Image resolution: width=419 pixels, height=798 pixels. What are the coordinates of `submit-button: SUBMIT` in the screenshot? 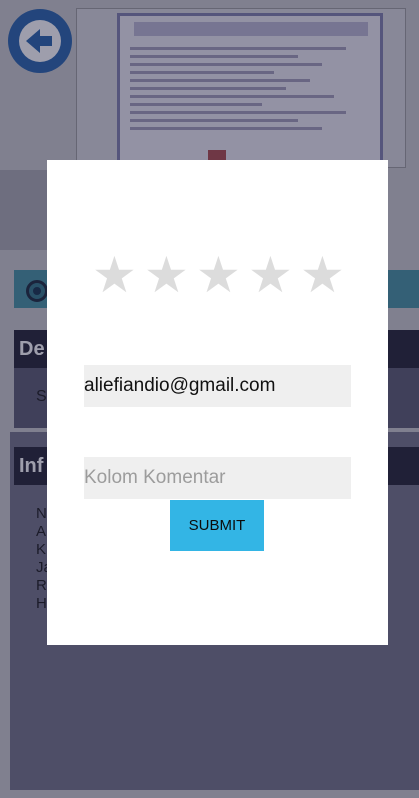 It's located at (217, 525).